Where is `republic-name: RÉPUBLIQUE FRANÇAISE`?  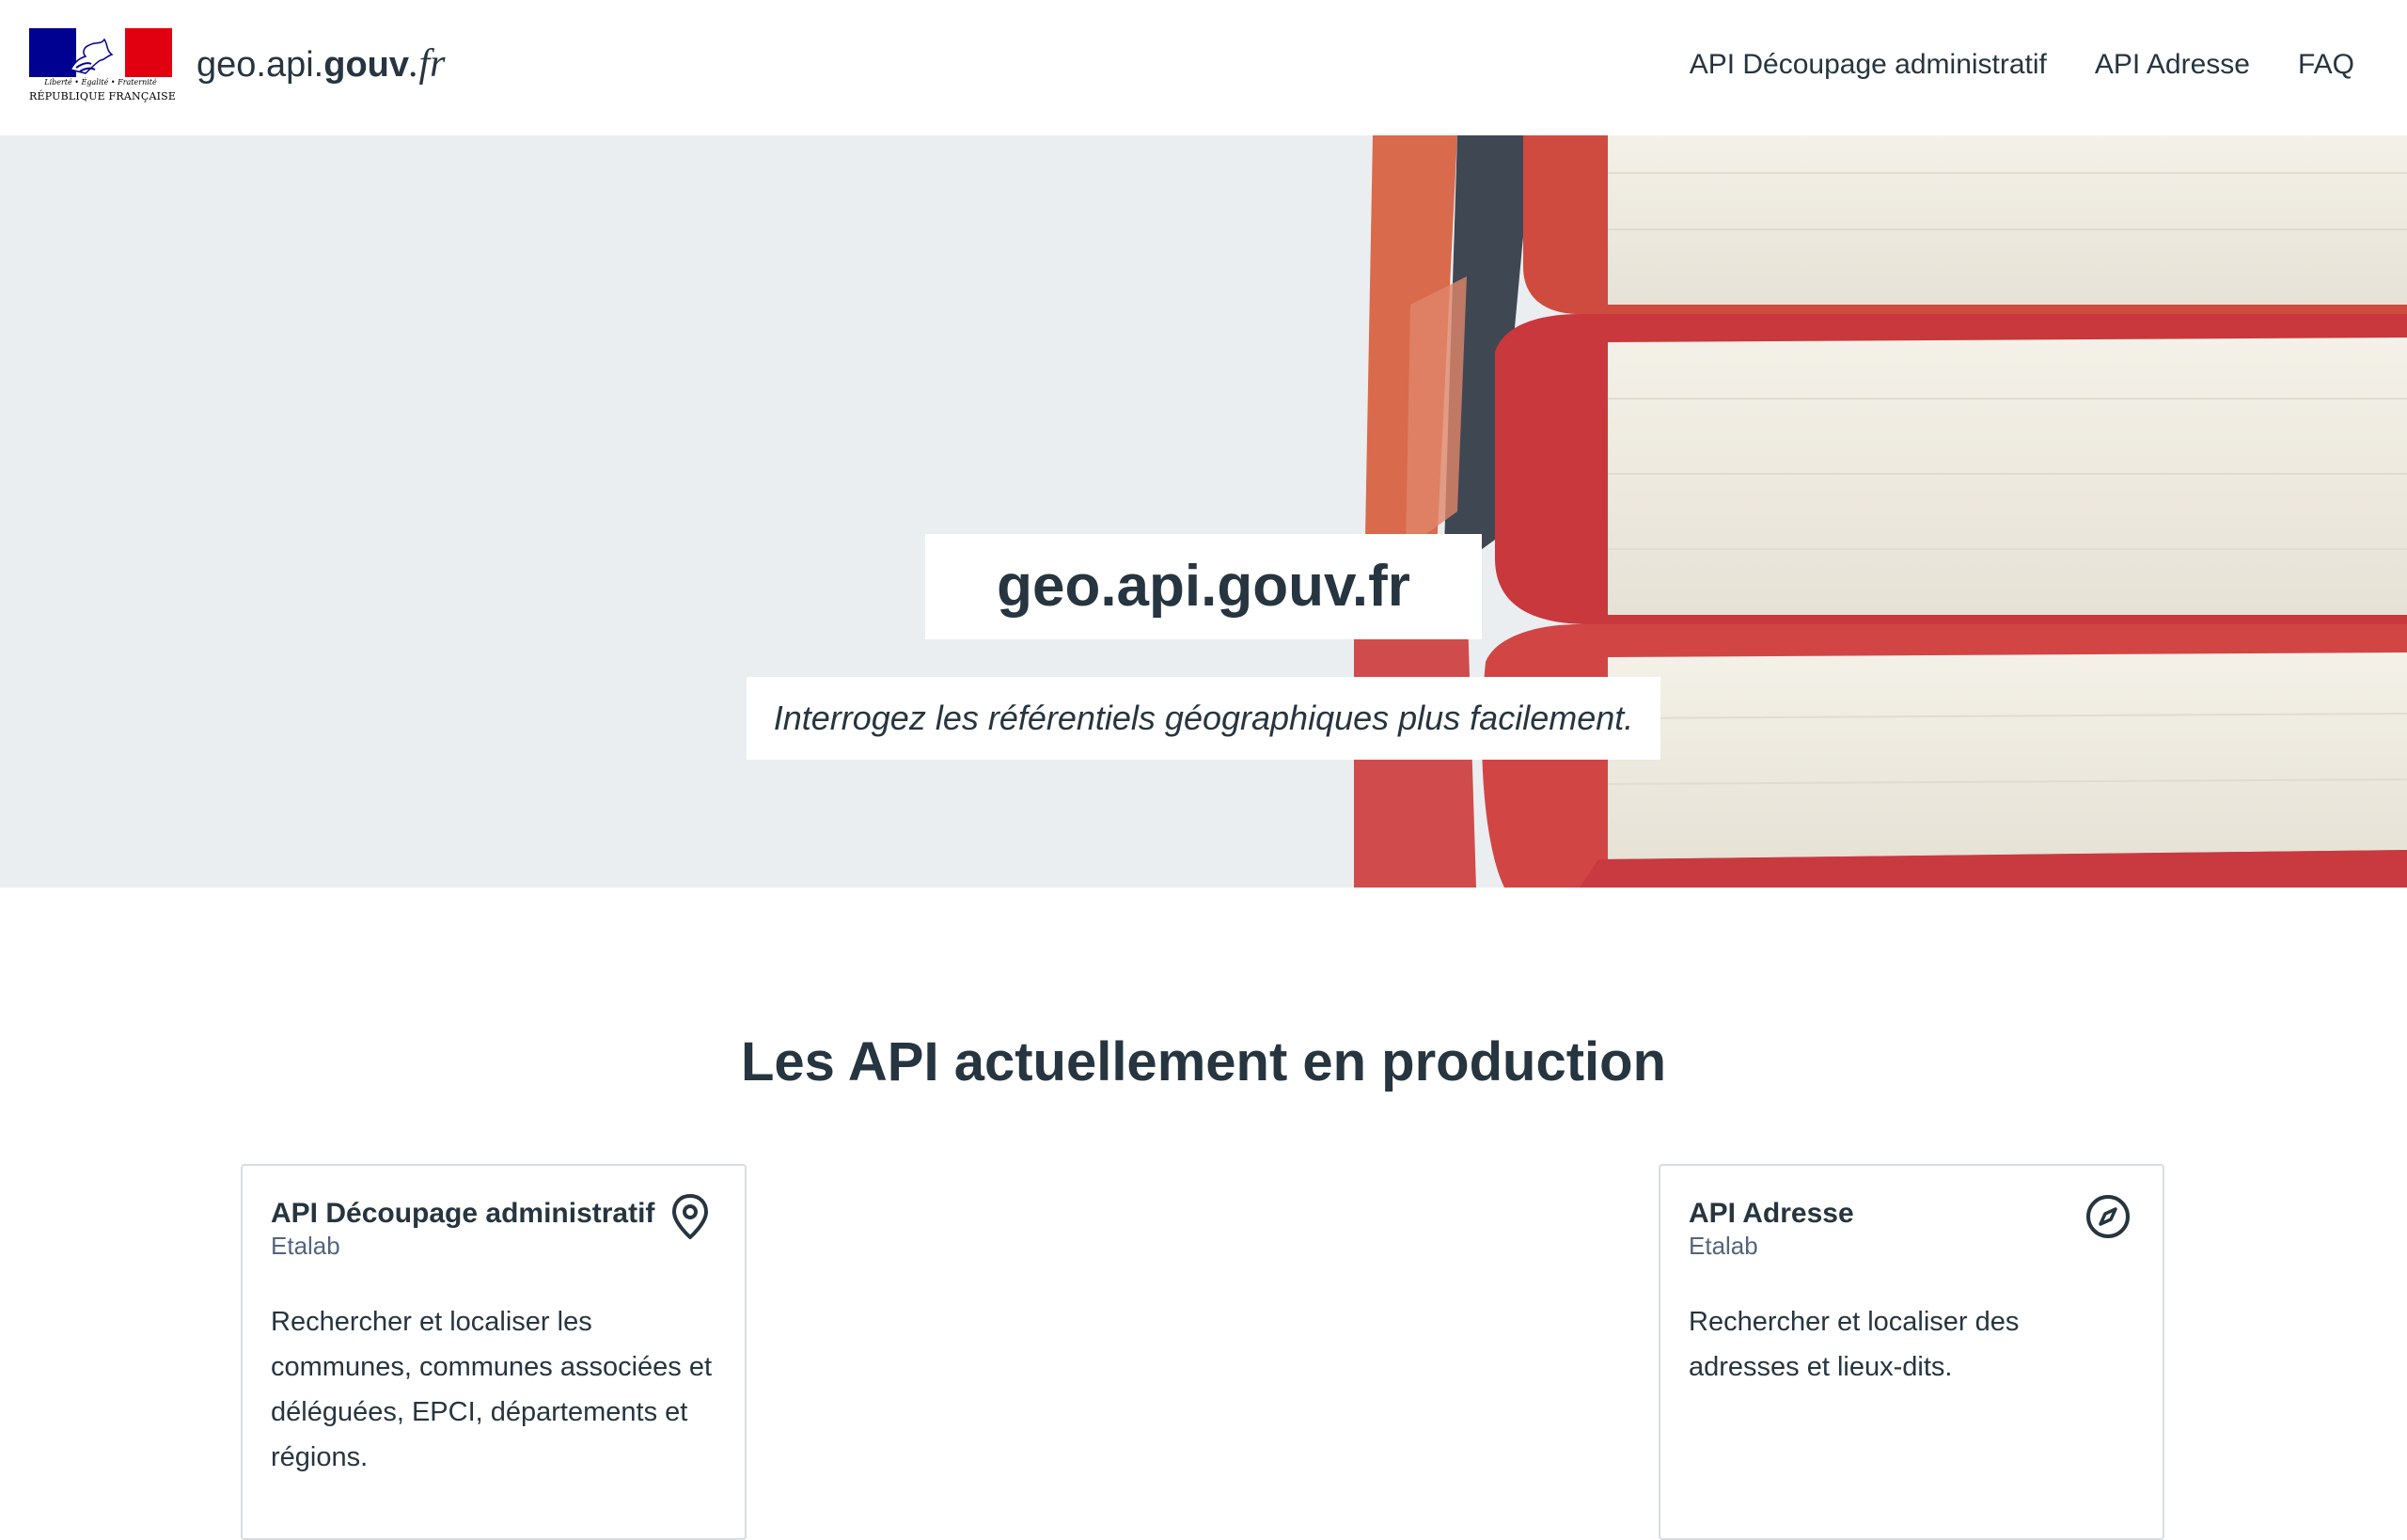 republic-name: RÉPUBLIQUE FRANÇAISE is located at coordinates (103, 96).